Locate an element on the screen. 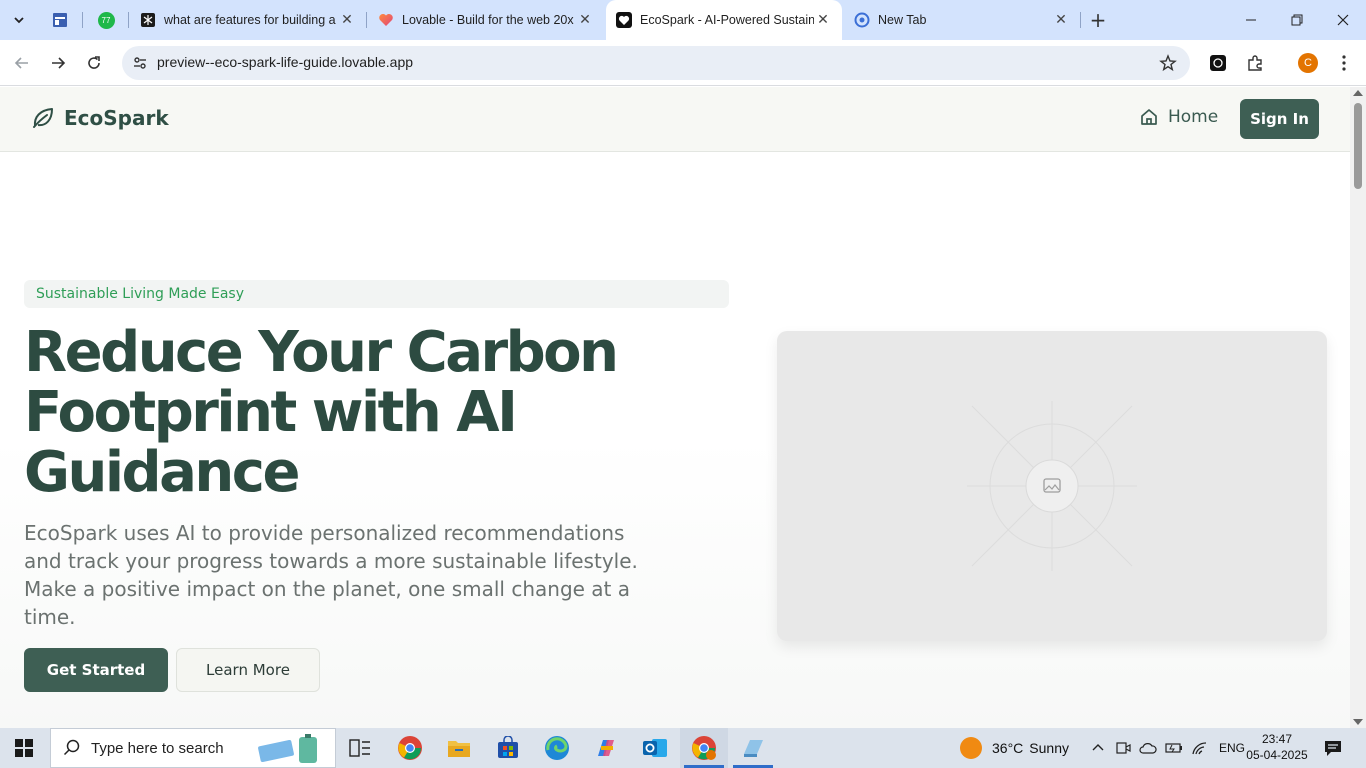 This screenshot has height=768, width=1366. restore-icon is located at coordinates (1297, 20).